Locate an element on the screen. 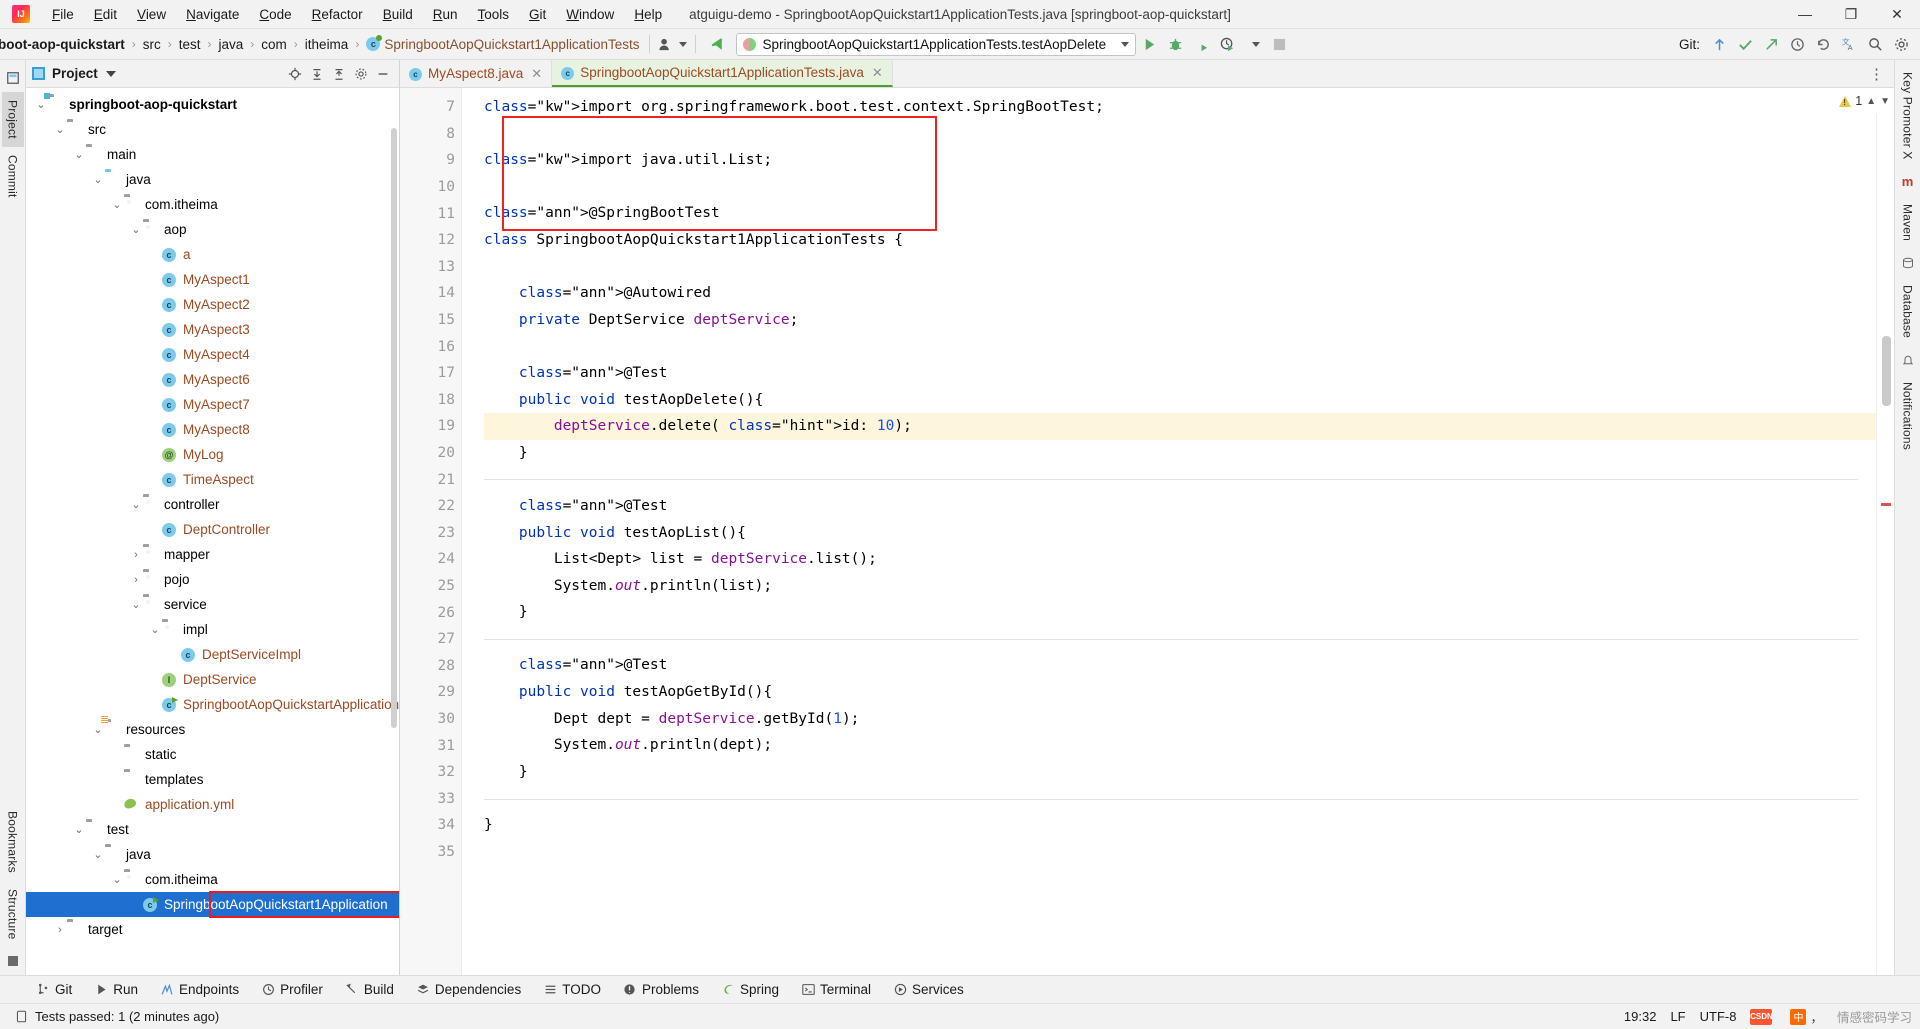 The image size is (1920, 1029). gutter-line: 19 is located at coordinates (430, 426).